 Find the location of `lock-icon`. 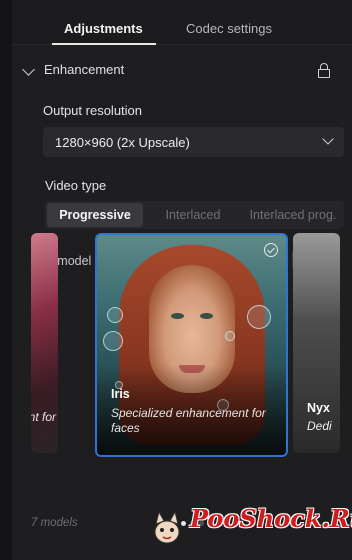

lock-icon is located at coordinates (324, 70).